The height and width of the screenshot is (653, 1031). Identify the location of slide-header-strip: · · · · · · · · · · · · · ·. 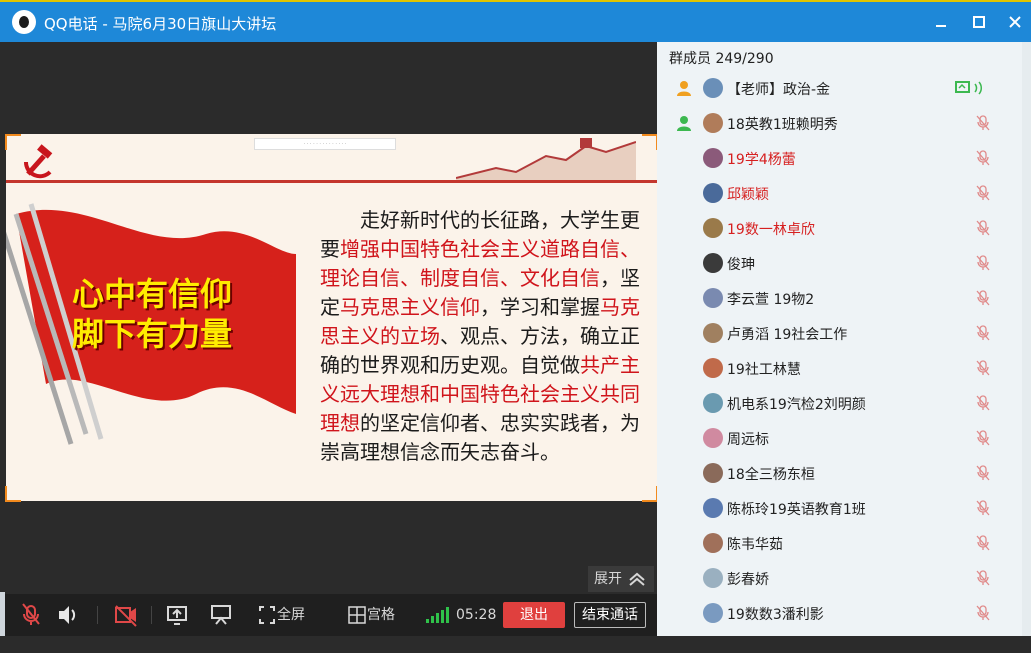
(325, 144).